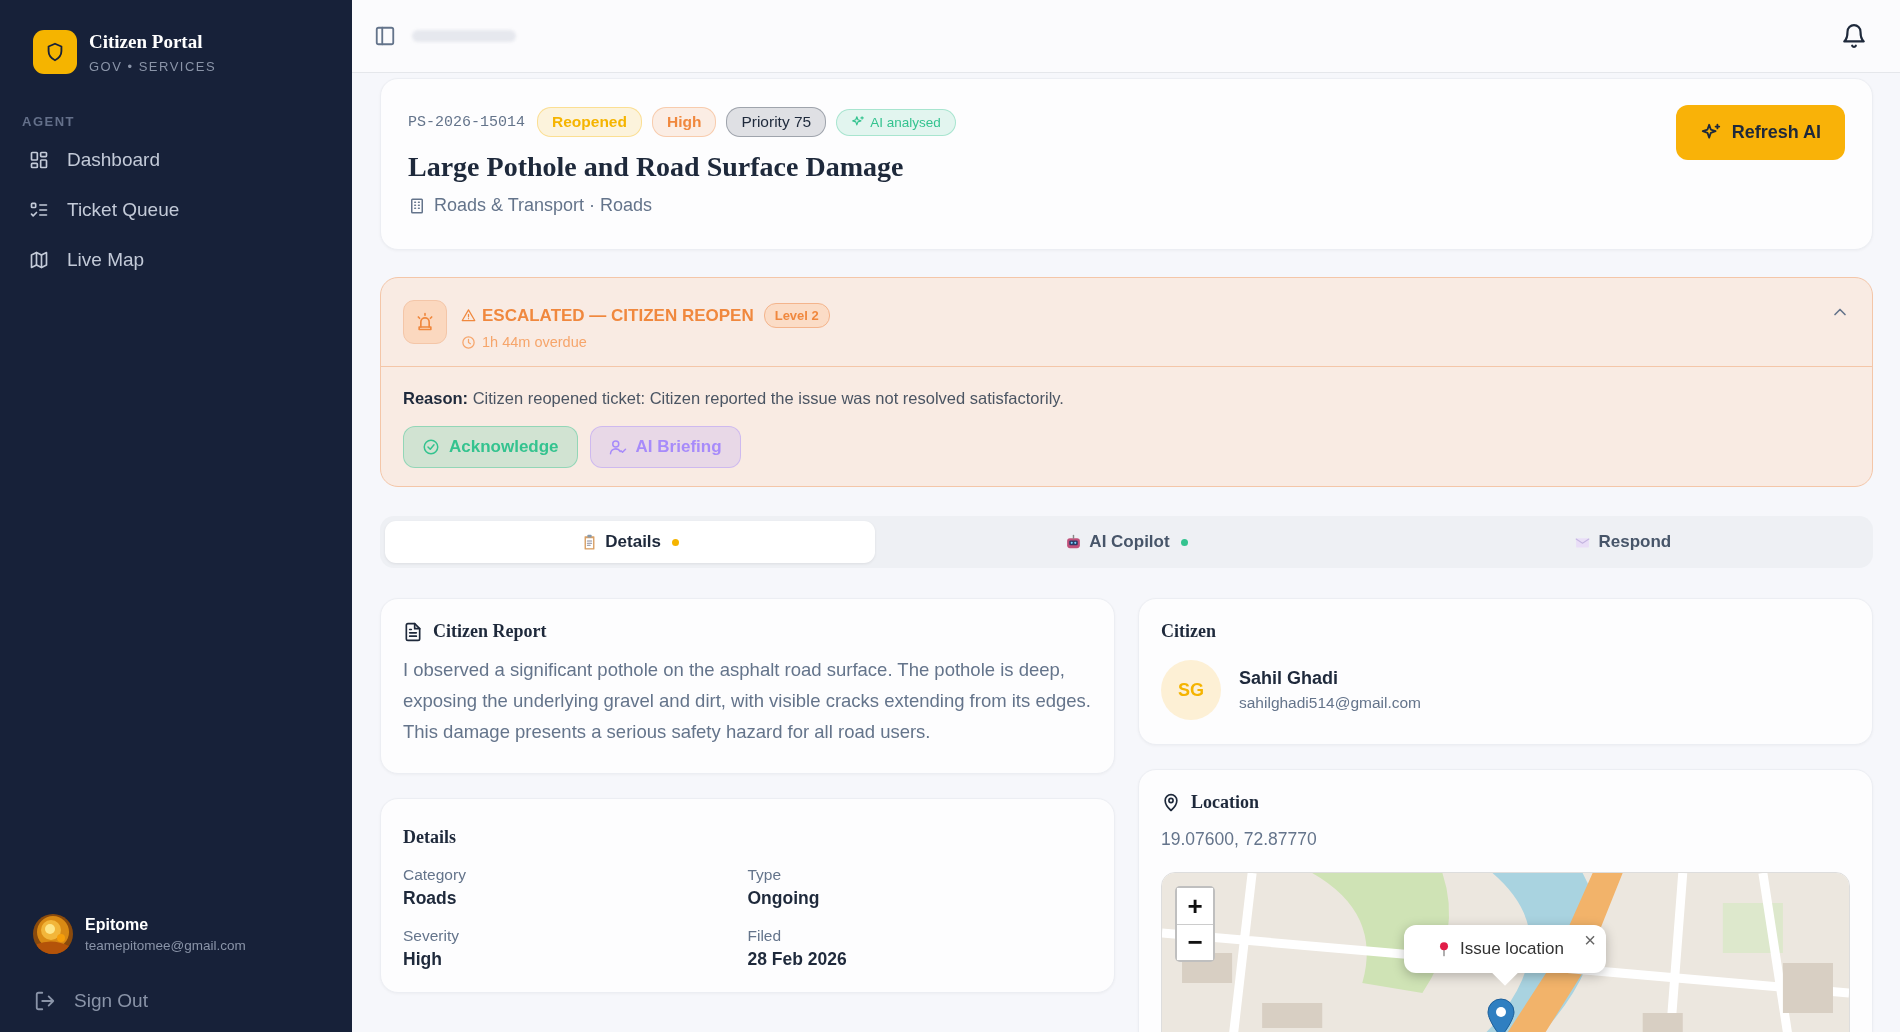 This screenshot has height=1032, width=1900. I want to click on sign-out-button: Sign Out, so click(91, 1001).